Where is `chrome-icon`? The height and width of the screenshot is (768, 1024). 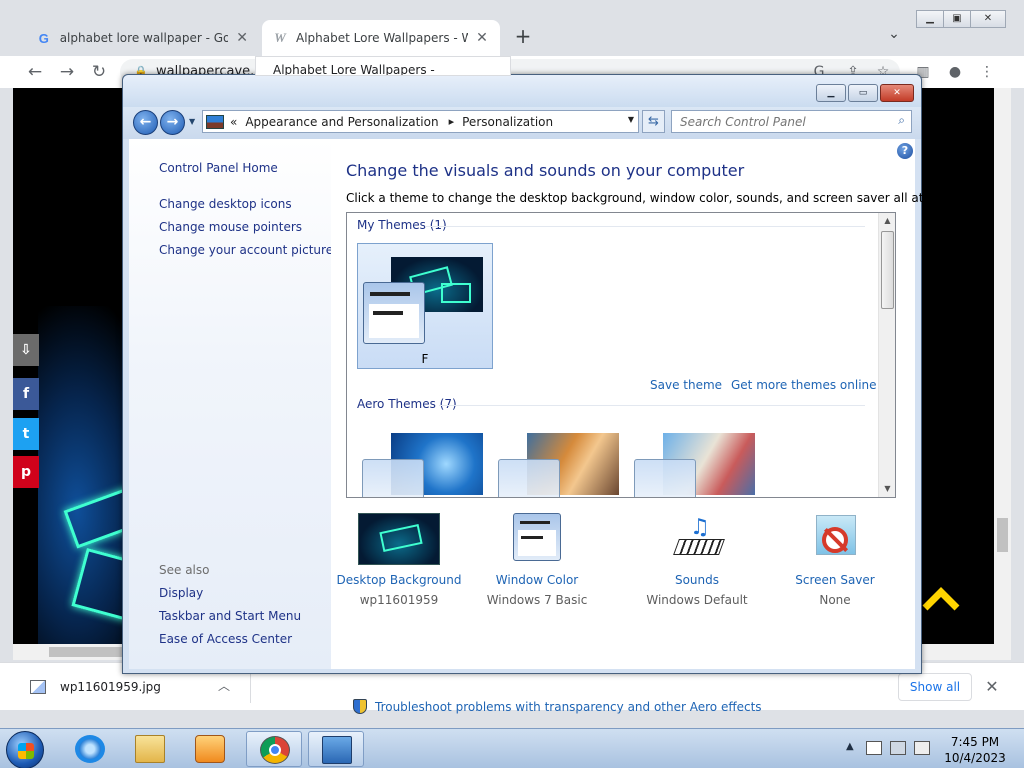
chrome-icon is located at coordinates (275, 750).